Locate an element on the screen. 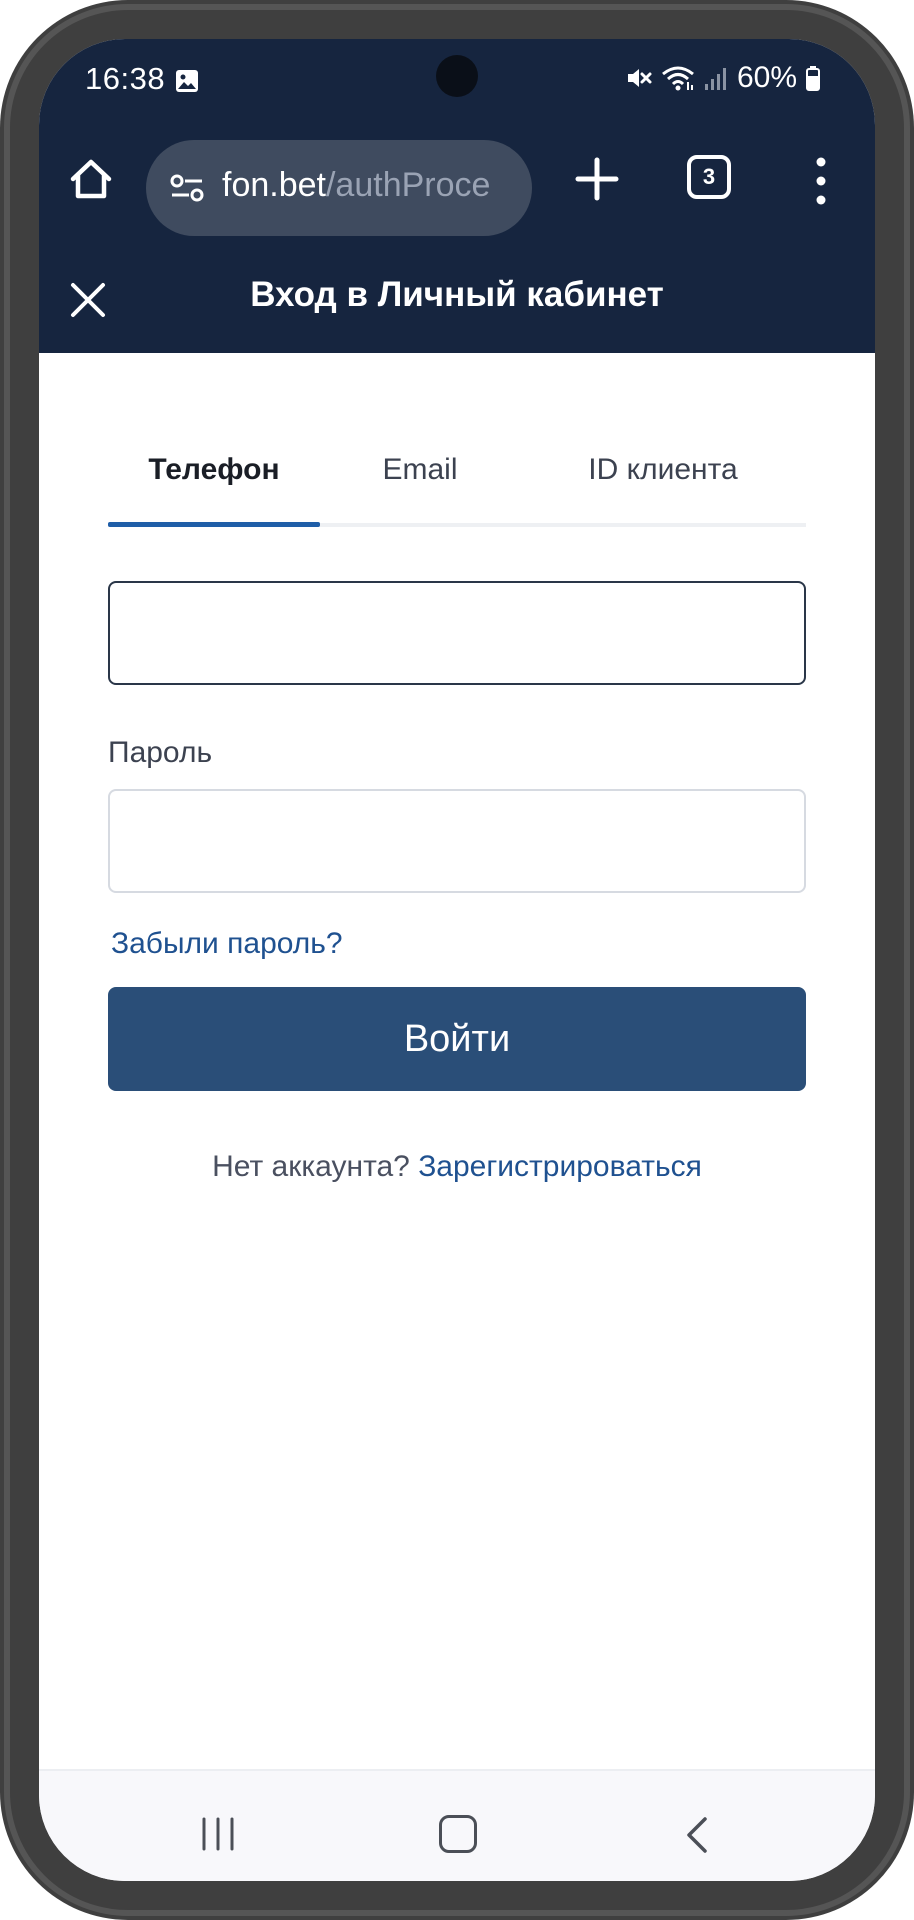  front-camera is located at coordinates (457, 76).